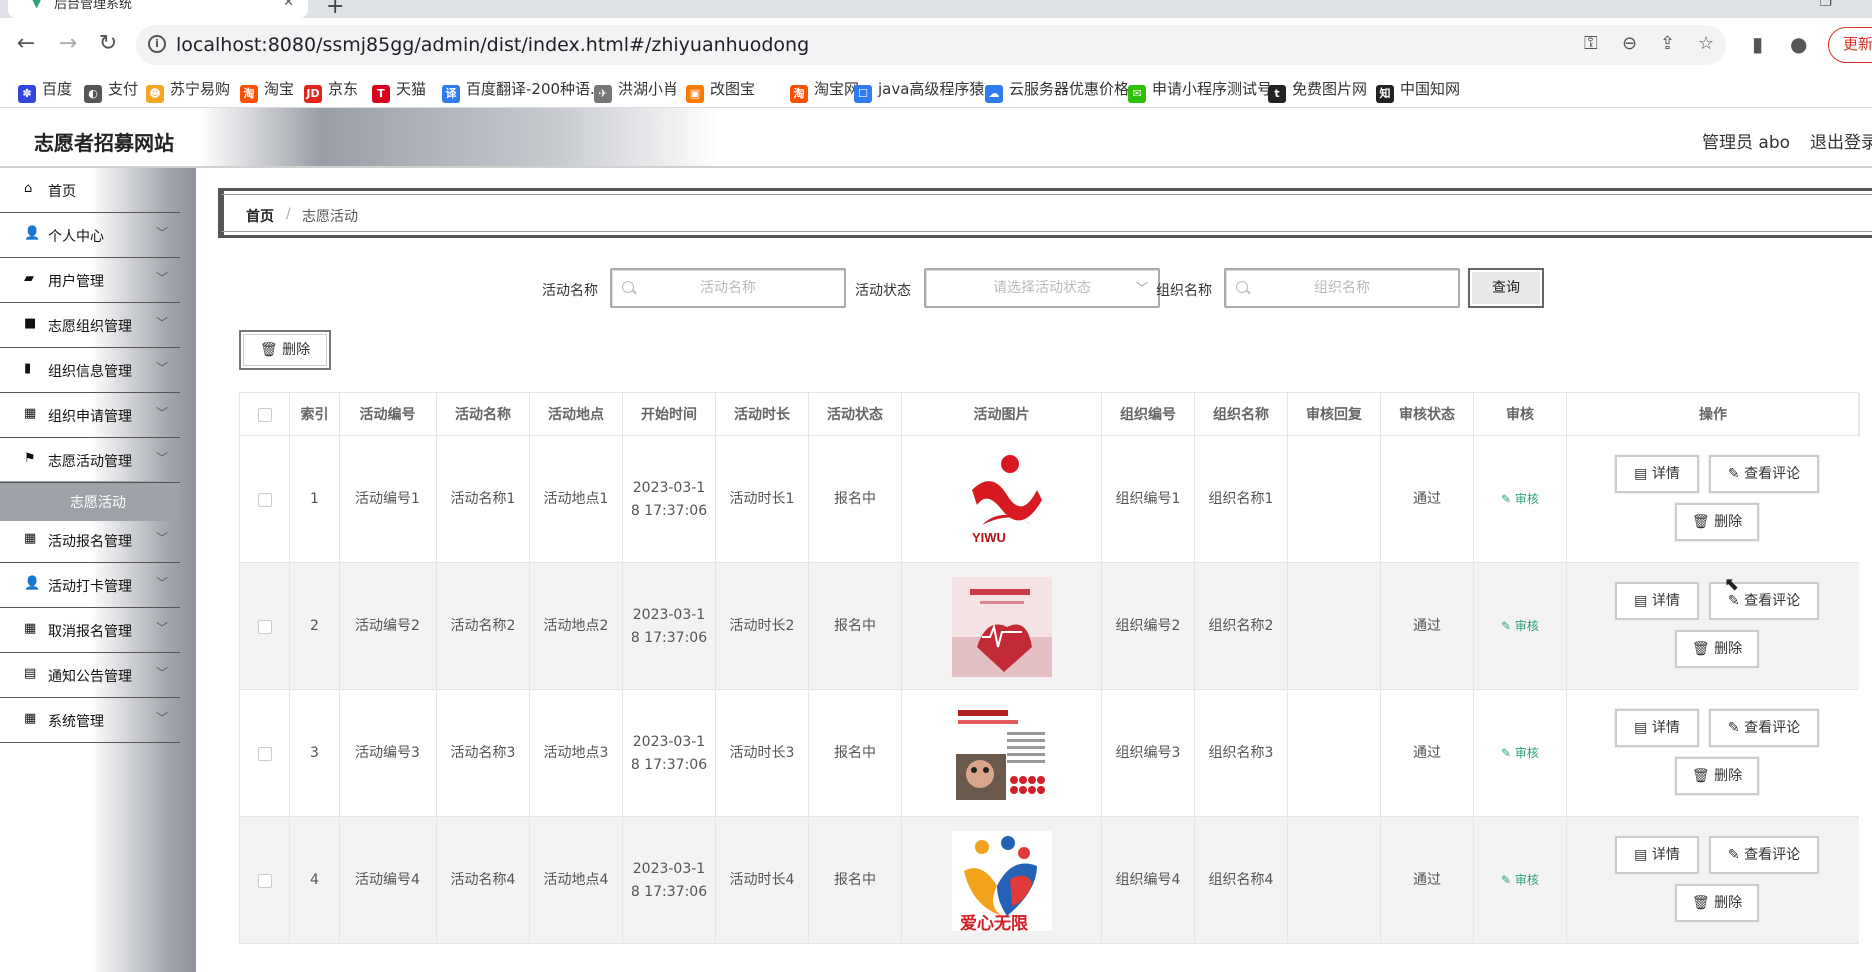 The image size is (1872, 972). Describe the element at coordinates (669, 627) in the screenshot. I see `start-time: 2023-03-1 8 17:37:06` at that location.